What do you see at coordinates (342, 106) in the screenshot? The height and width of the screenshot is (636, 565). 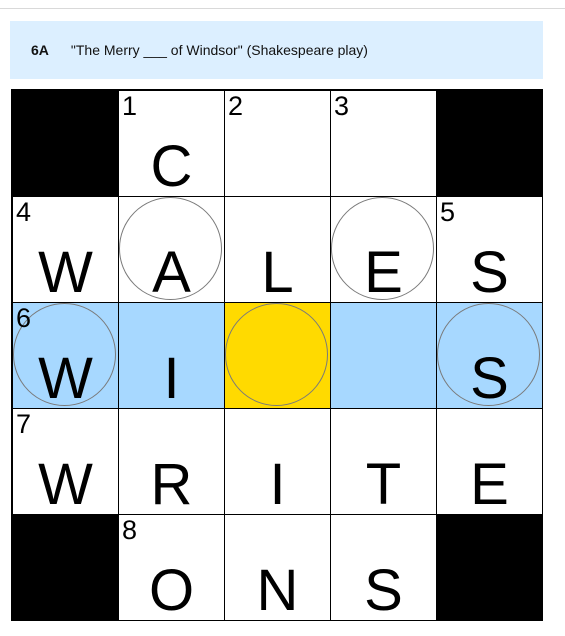 I see `clue-number-label: 3` at bounding box center [342, 106].